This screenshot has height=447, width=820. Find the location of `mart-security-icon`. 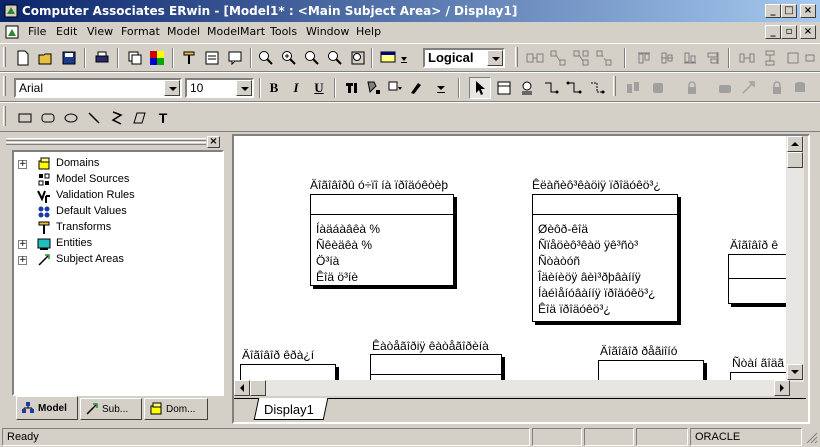

mart-security-icon is located at coordinates (777, 88).